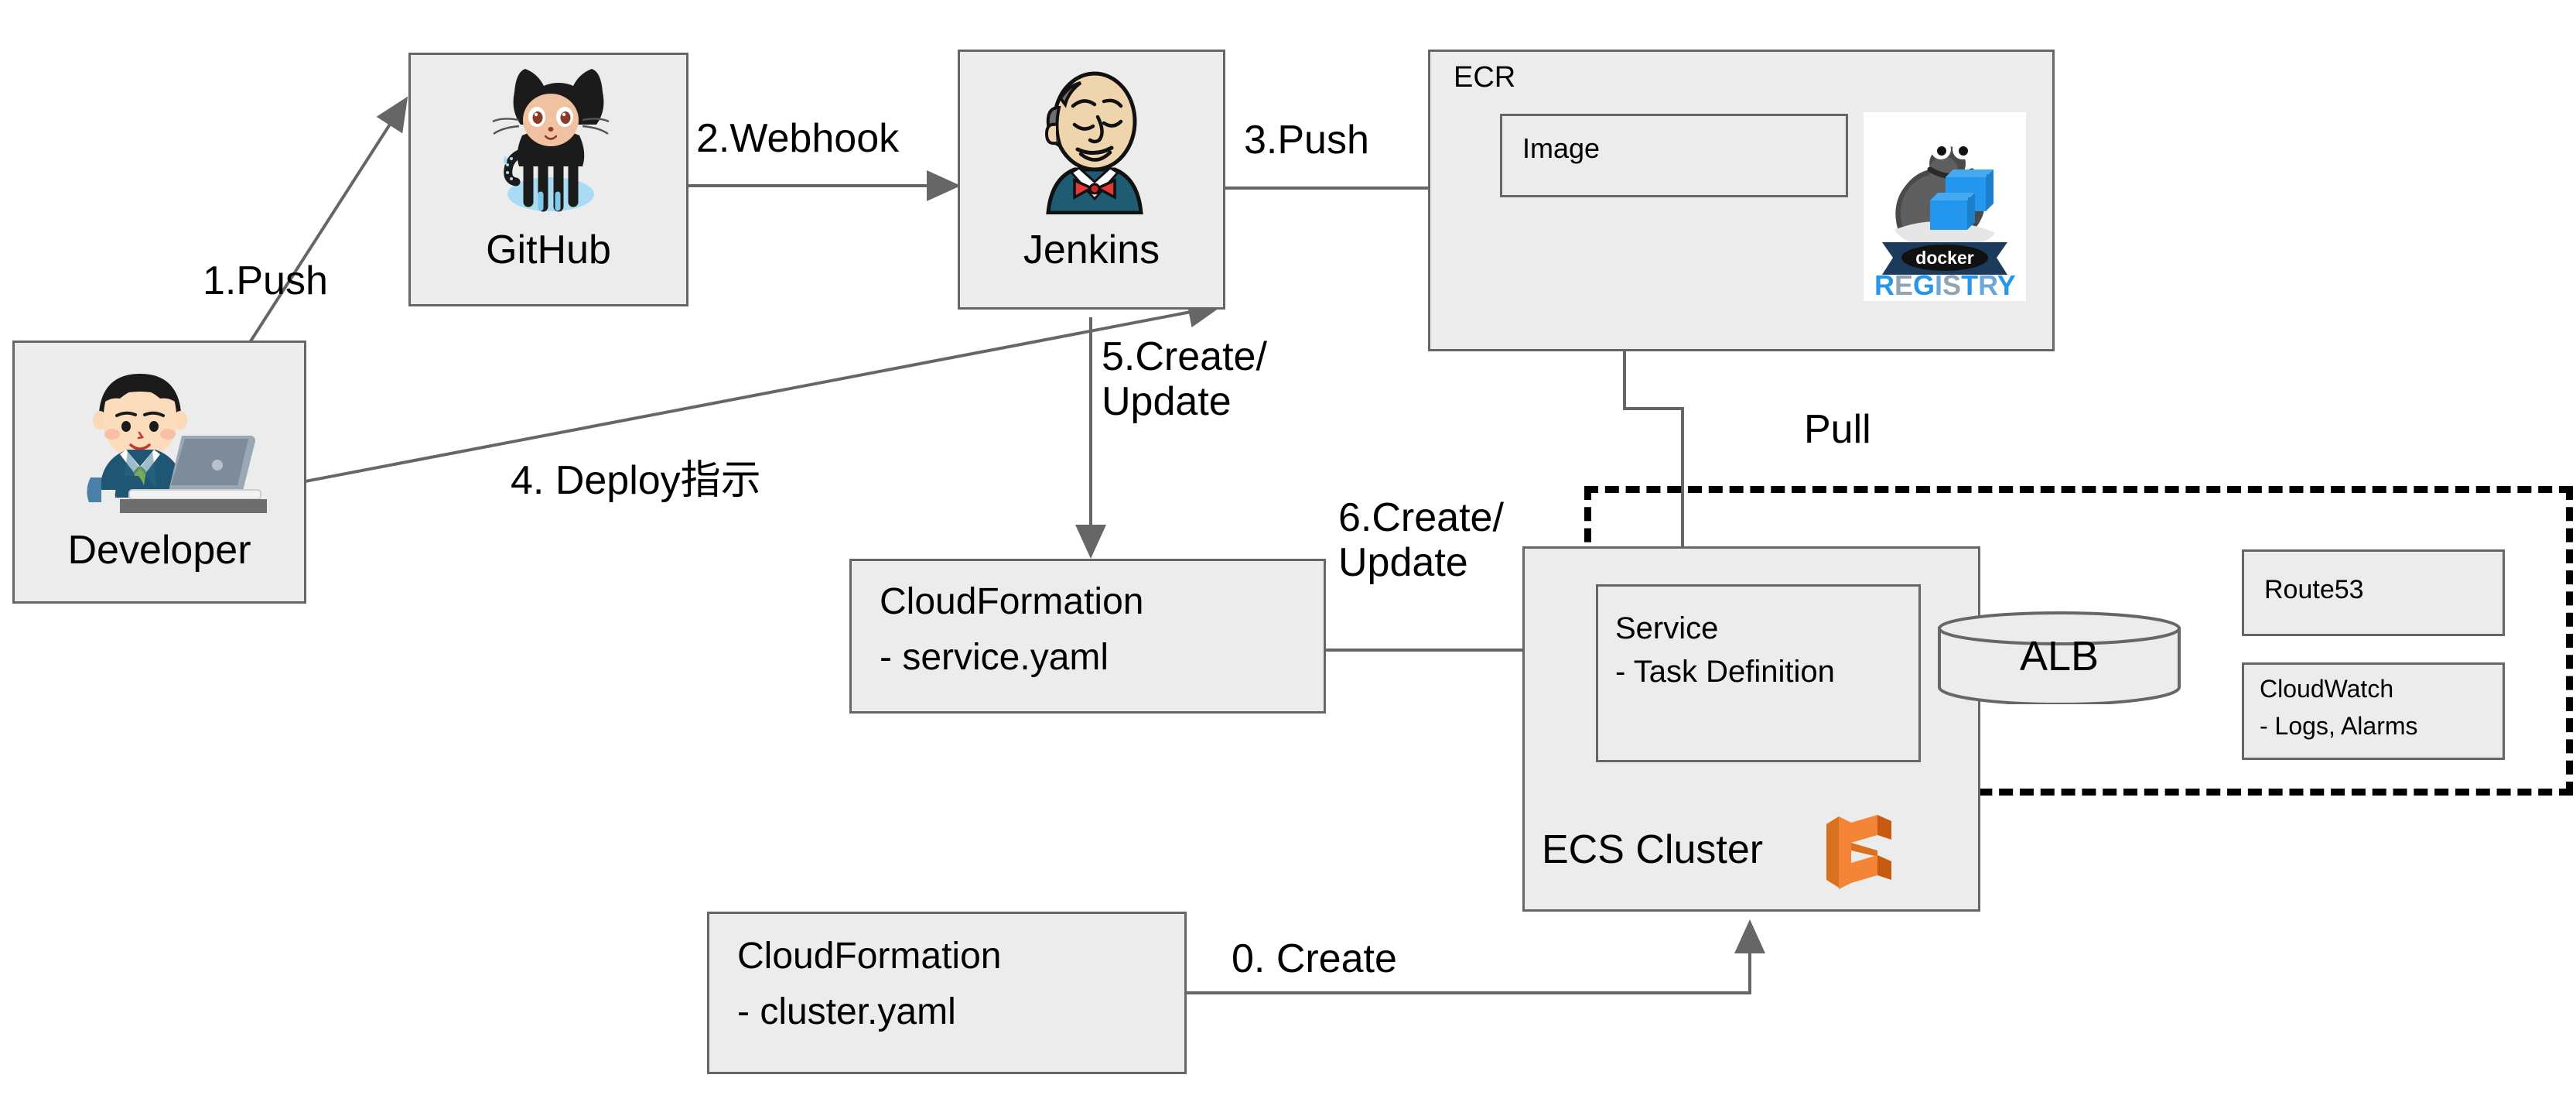 This screenshot has width=2576, height=1102. Describe the element at coordinates (2339, 726) in the screenshot. I see `node-cloudwatch-line2: - Logs, Alarms` at that location.